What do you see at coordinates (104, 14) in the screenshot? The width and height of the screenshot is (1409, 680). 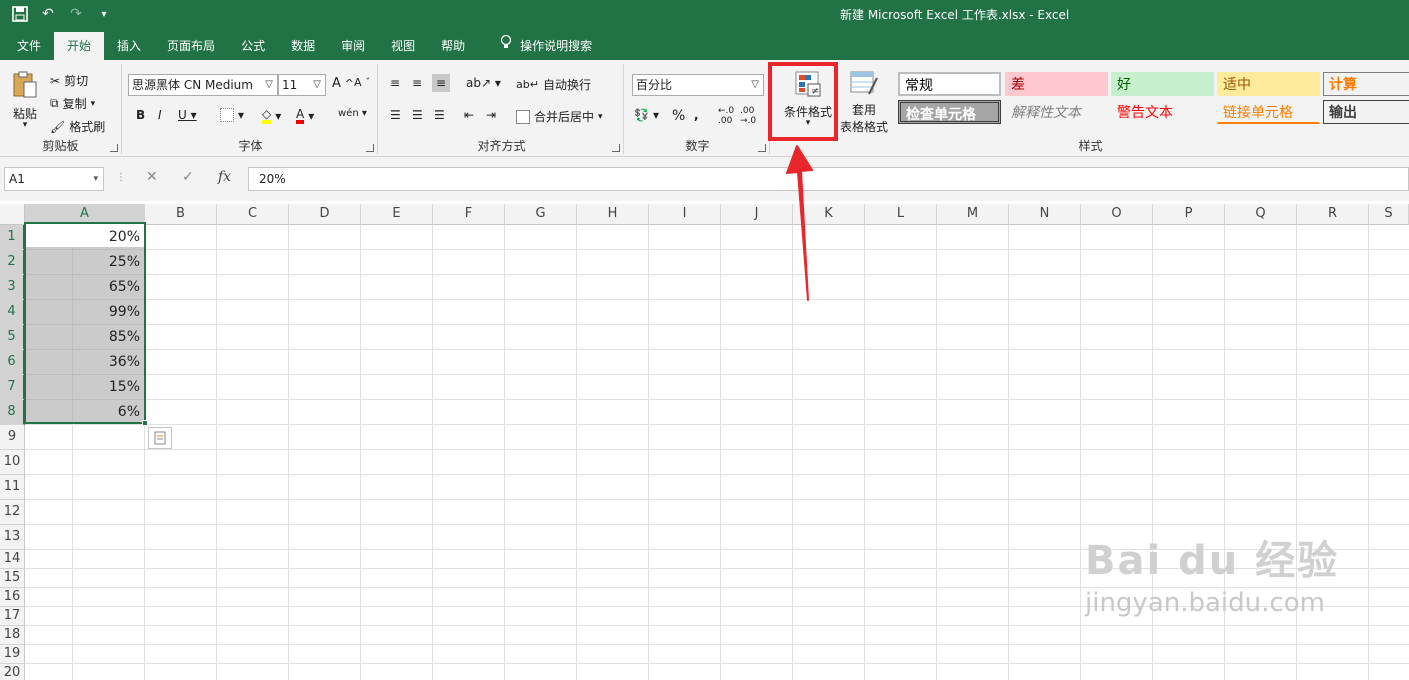 I see `customize-qat-icon: ▾` at bounding box center [104, 14].